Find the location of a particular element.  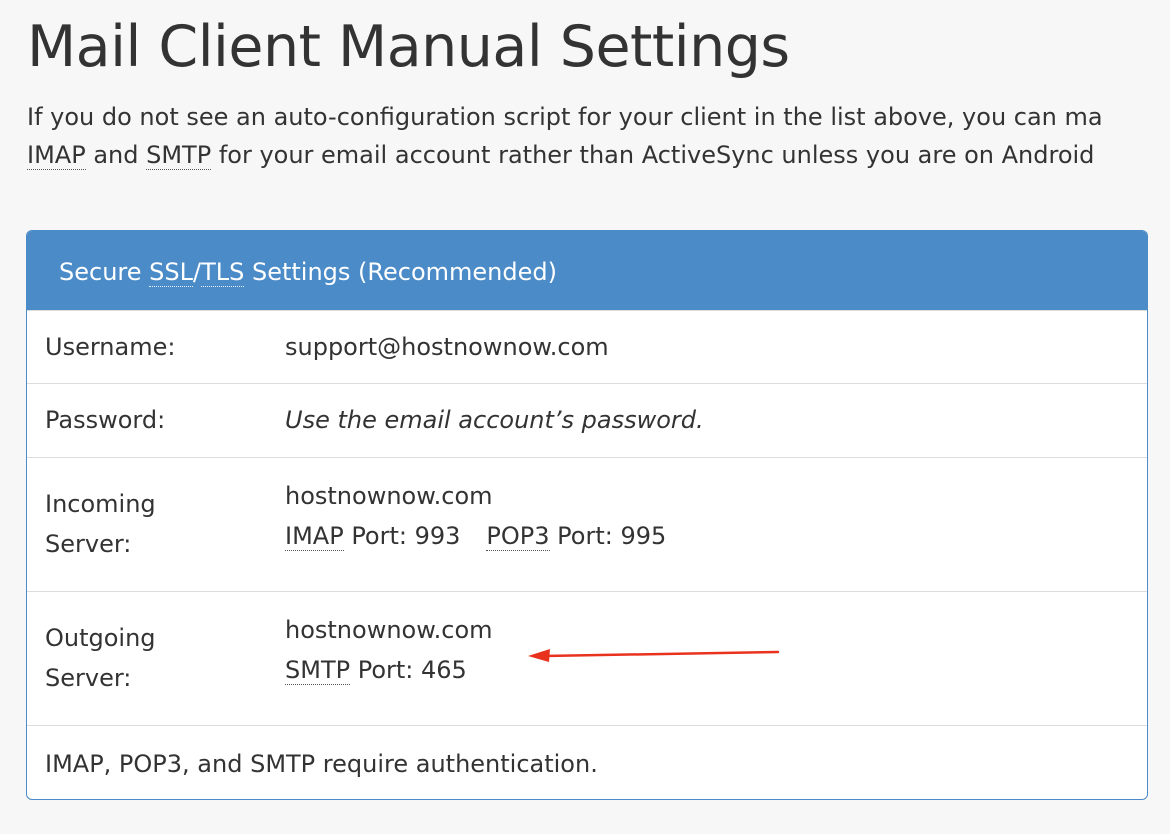

panel-header-slash: / is located at coordinates (197, 272).